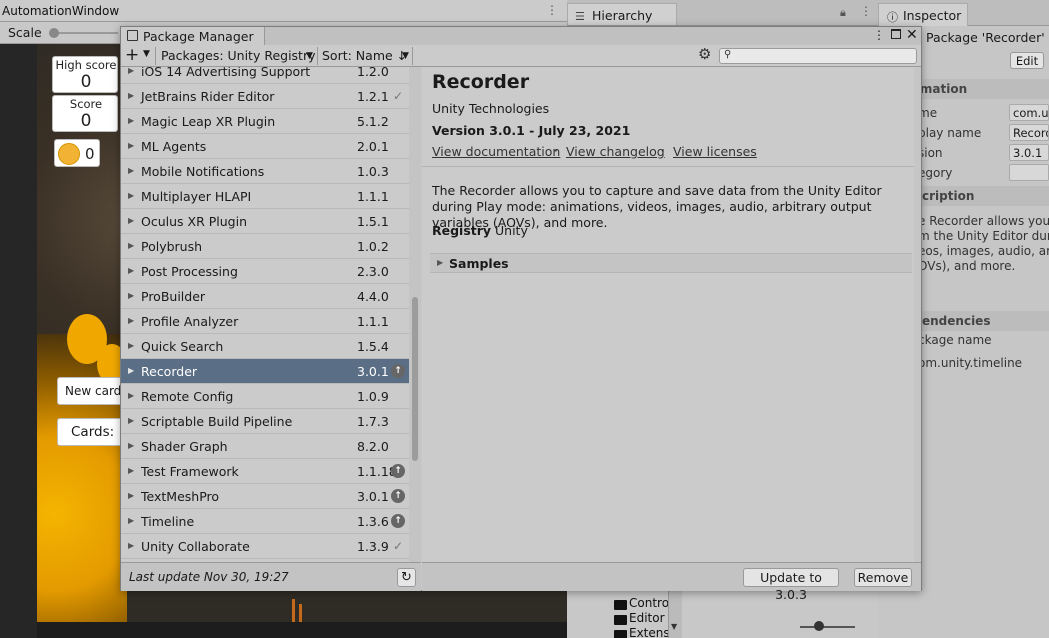 The width and height of the screenshot is (1049, 638). What do you see at coordinates (265, 371) in the screenshot?
I see `package-list-item: ▶ Recorder 3.0.1 ↑` at bounding box center [265, 371].